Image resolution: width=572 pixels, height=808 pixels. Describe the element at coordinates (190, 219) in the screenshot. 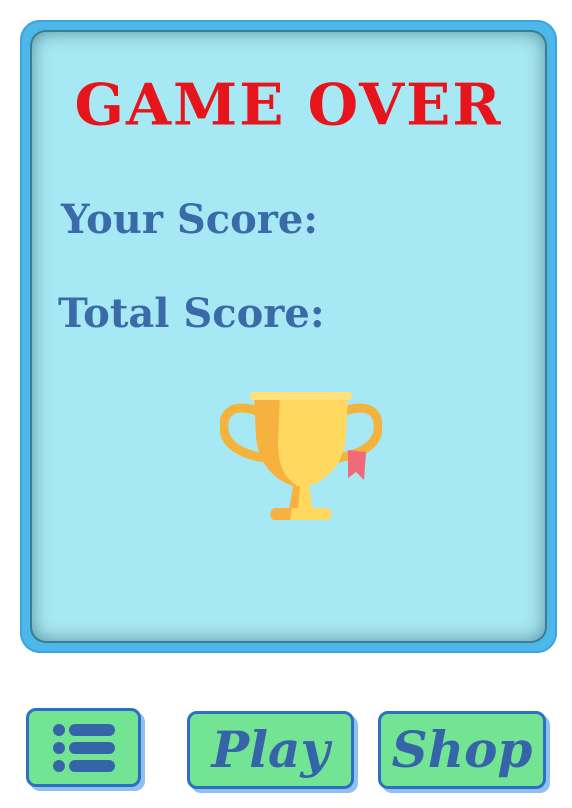

I see `your-score-label: Your Score:` at that location.